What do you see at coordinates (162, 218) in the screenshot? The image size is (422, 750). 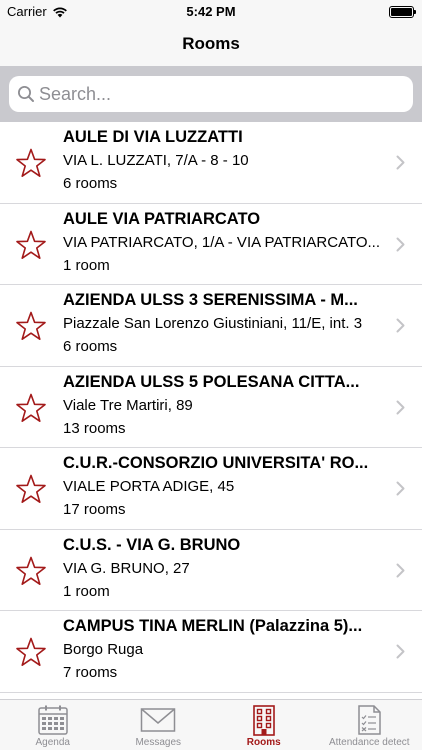 I see `room-title: AULE VIA PATRIARCATO` at bounding box center [162, 218].